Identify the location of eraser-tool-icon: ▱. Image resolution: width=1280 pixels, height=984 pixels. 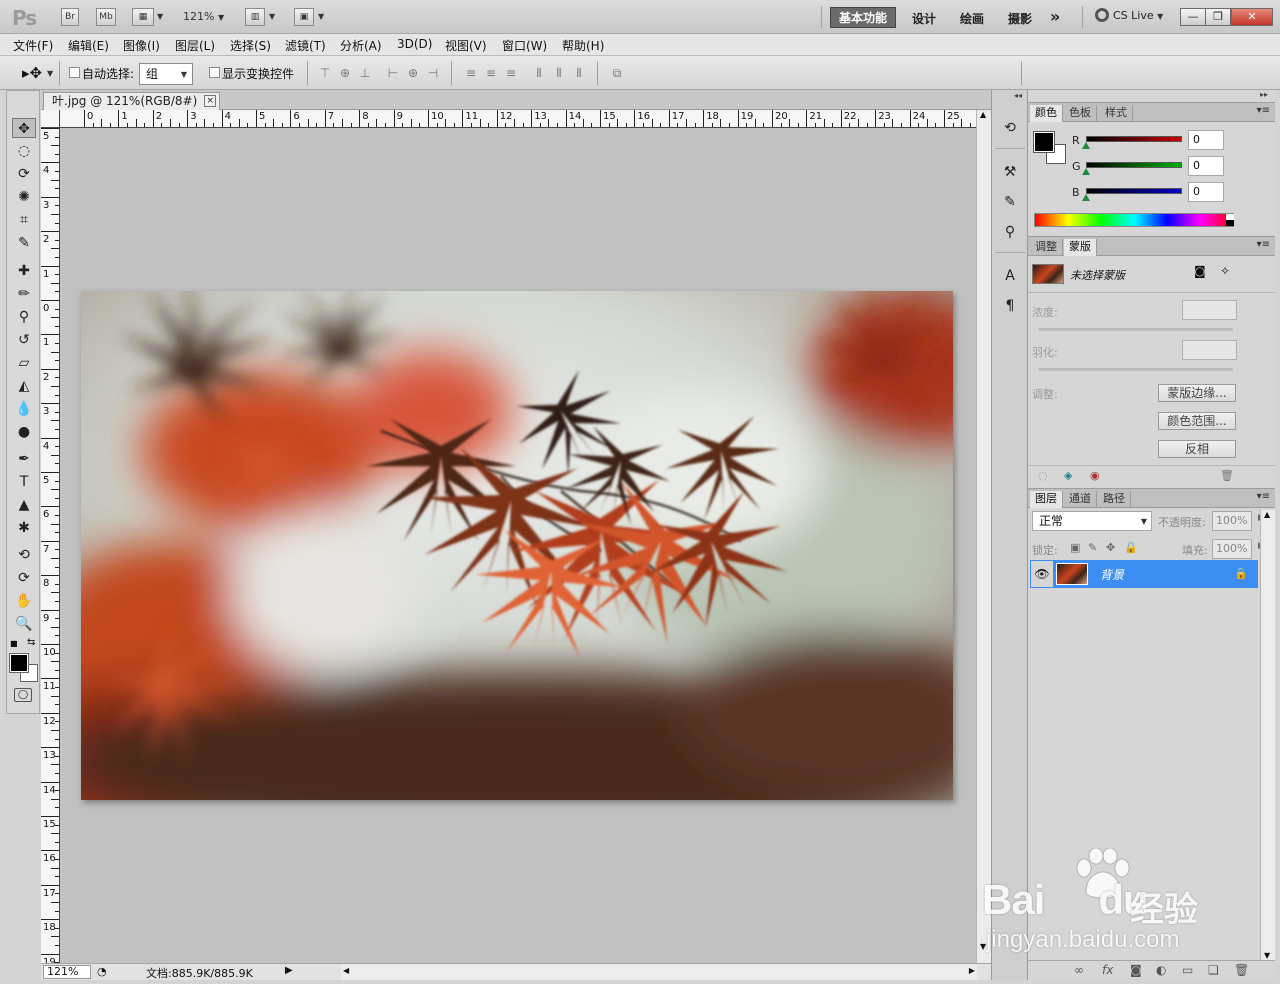
(24, 363).